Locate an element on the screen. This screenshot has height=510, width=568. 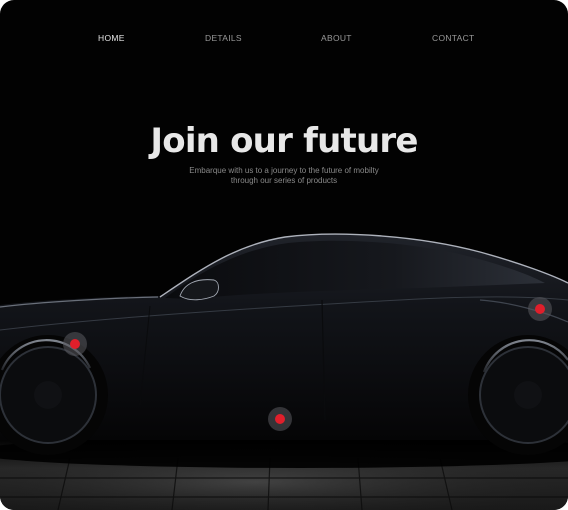
top-nav: HOME DETAILS ABOUT CONTACT is located at coordinates (284, 39).